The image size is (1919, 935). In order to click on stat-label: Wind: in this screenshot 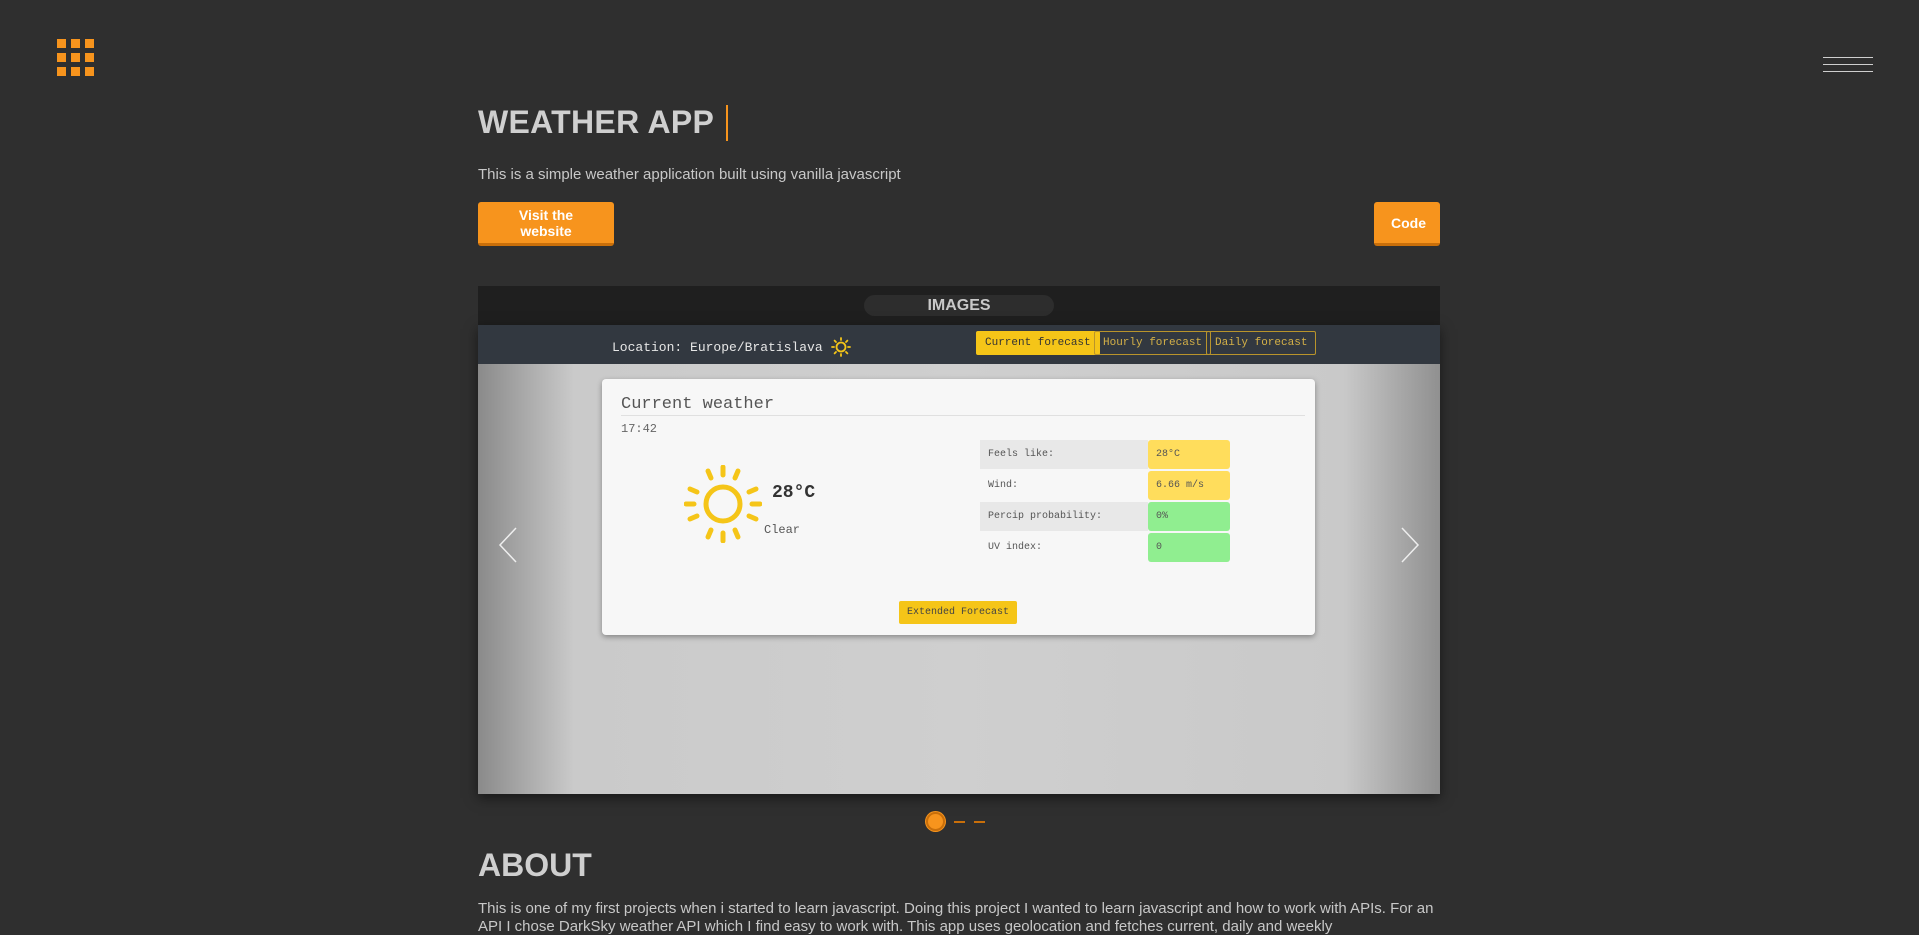, I will do `click(1003, 485)`.